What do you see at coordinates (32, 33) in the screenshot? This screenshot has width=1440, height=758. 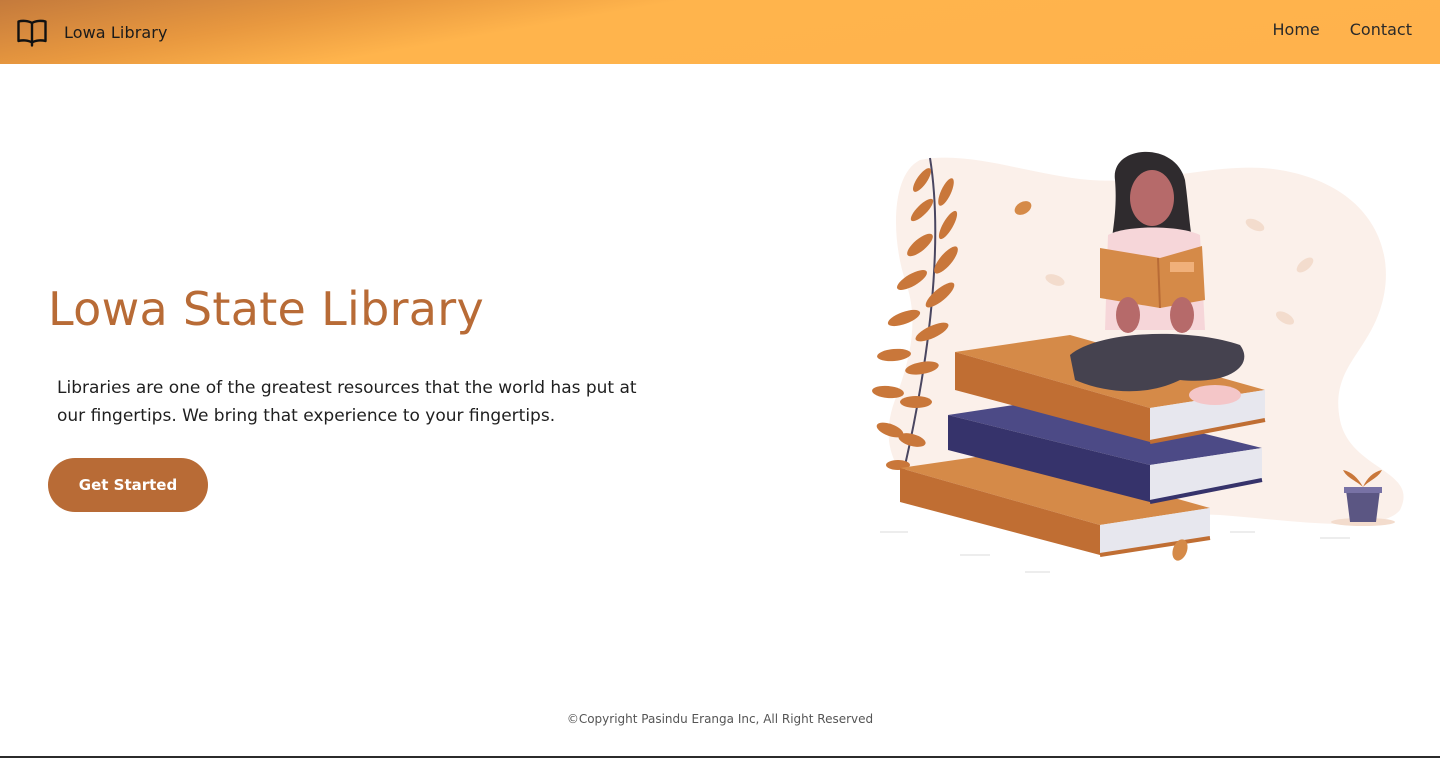 I see `open-book-icon` at bounding box center [32, 33].